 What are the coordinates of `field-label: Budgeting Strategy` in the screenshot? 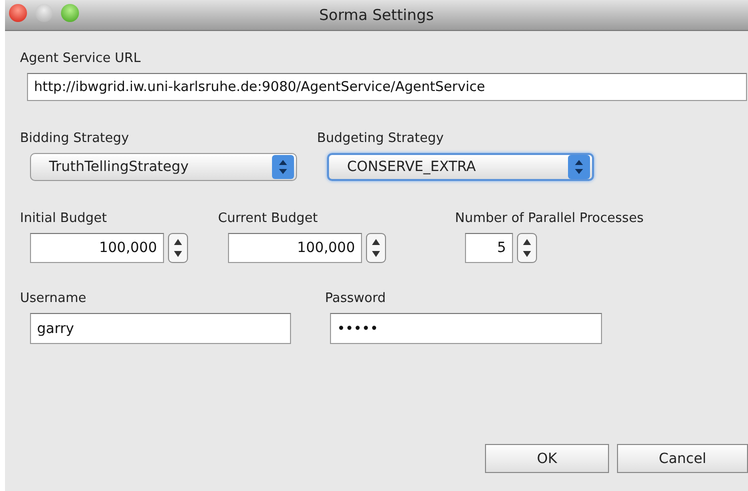 It's located at (381, 138).